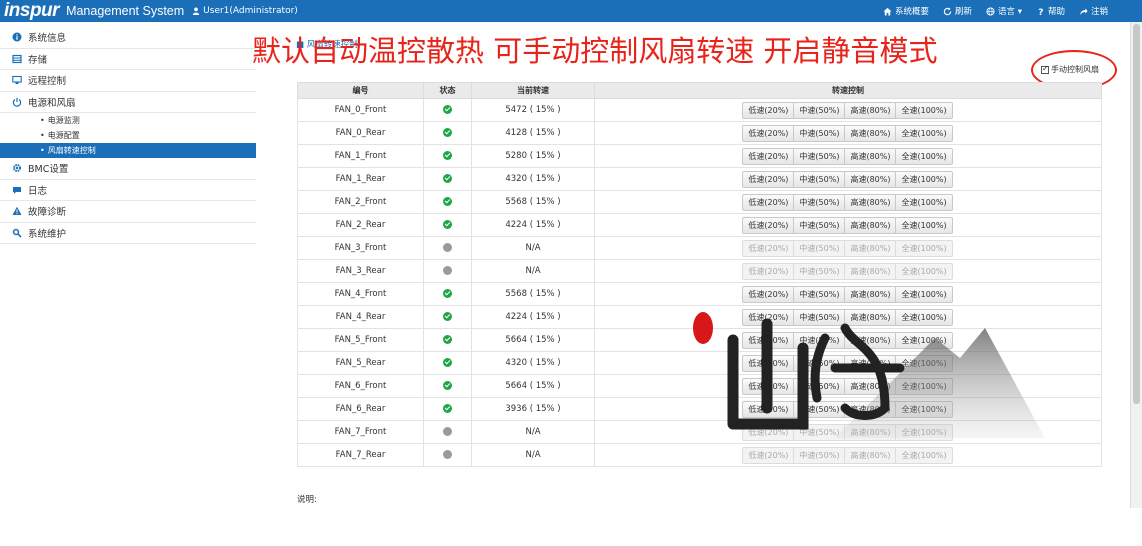 This screenshot has width=1142, height=546. I want to click on help-button: ? 帮助, so click(1050, 11).